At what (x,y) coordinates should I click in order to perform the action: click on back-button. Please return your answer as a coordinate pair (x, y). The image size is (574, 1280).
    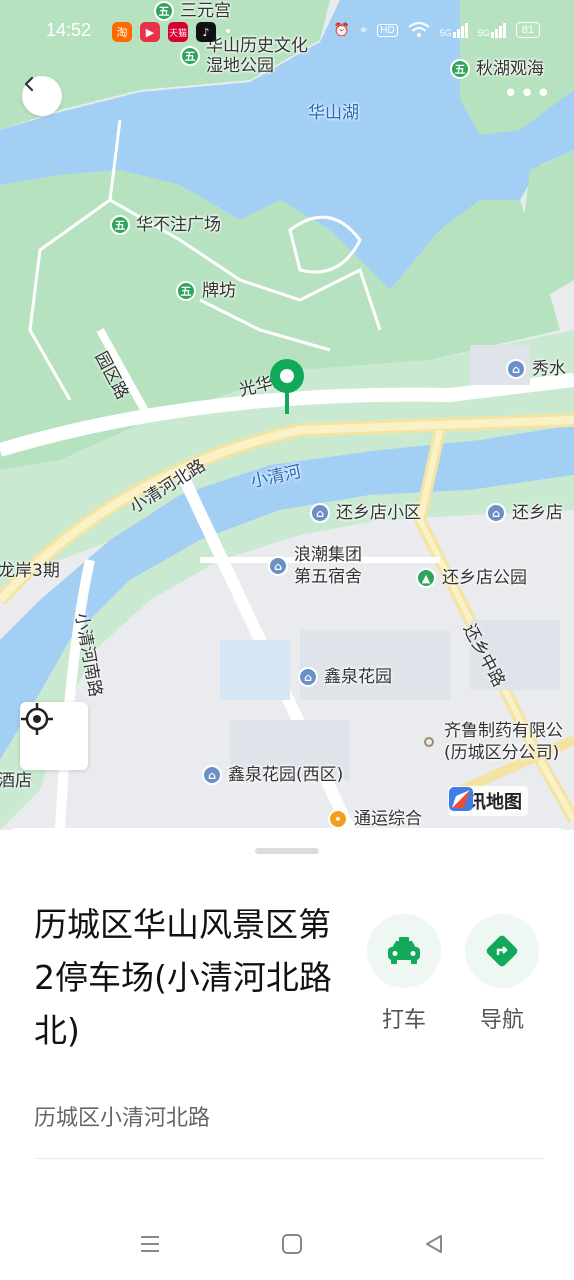
    Looking at the image, I should click on (42, 96).